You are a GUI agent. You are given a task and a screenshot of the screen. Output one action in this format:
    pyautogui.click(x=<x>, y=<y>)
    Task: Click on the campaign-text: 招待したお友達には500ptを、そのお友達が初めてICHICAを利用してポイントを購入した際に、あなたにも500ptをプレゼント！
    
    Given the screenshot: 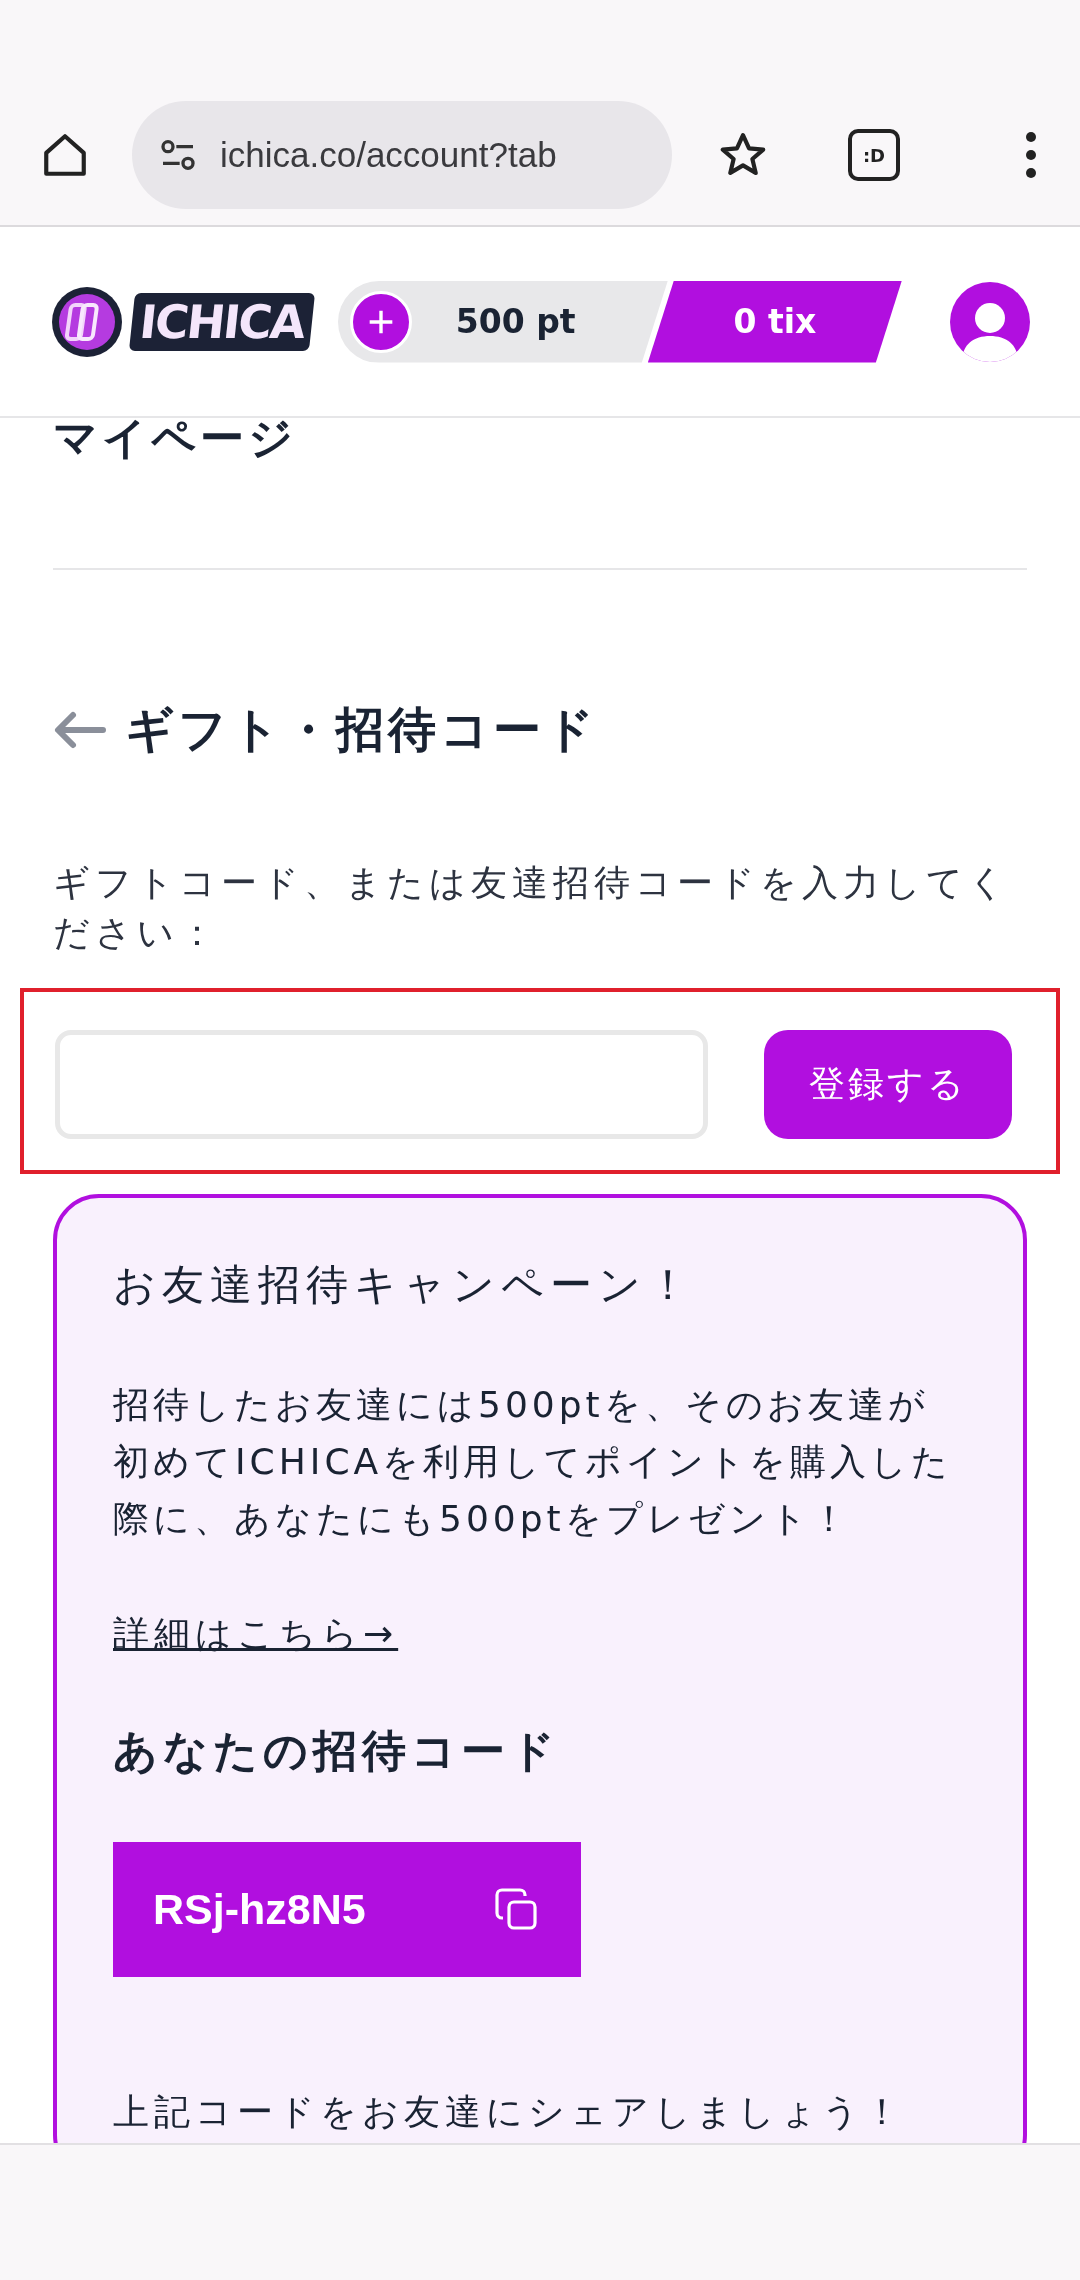 What is the action you would take?
    pyautogui.click(x=533, y=1462)
    